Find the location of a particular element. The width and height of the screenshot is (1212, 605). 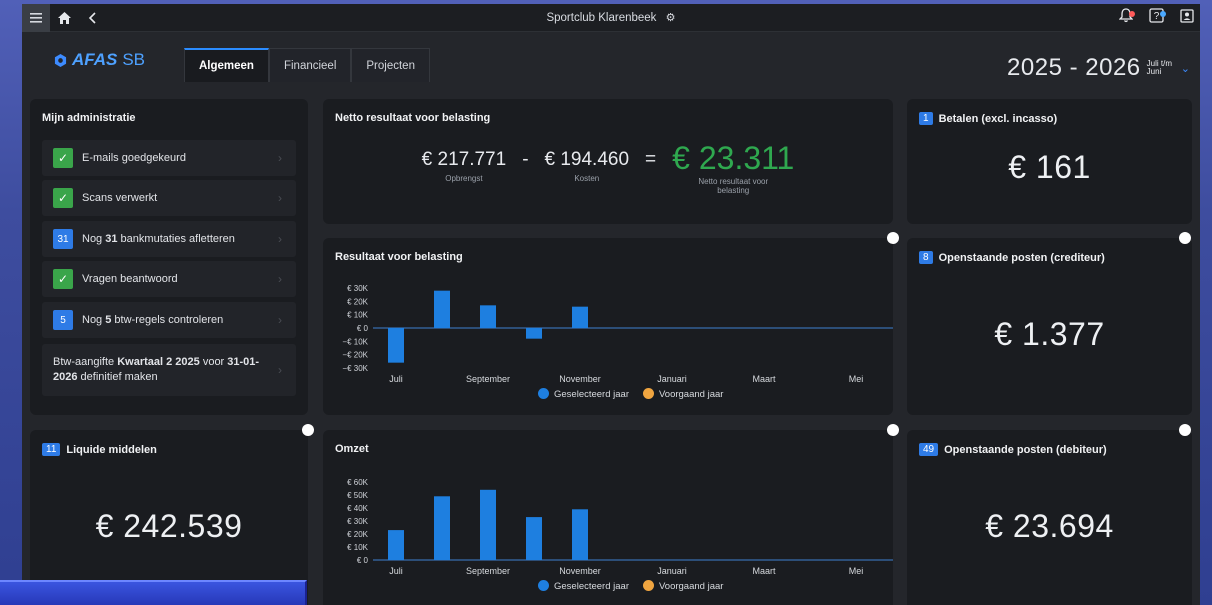

liquide-title-text: Liquide middelen is located at coordinates (111, 449).